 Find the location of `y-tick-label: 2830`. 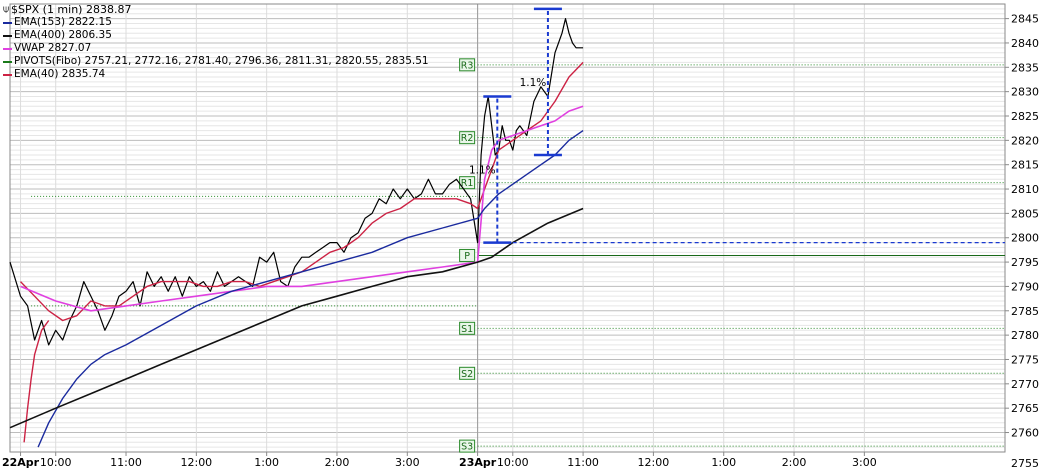

y-tick-label: 2830 is located at coordinates (1025, 92).